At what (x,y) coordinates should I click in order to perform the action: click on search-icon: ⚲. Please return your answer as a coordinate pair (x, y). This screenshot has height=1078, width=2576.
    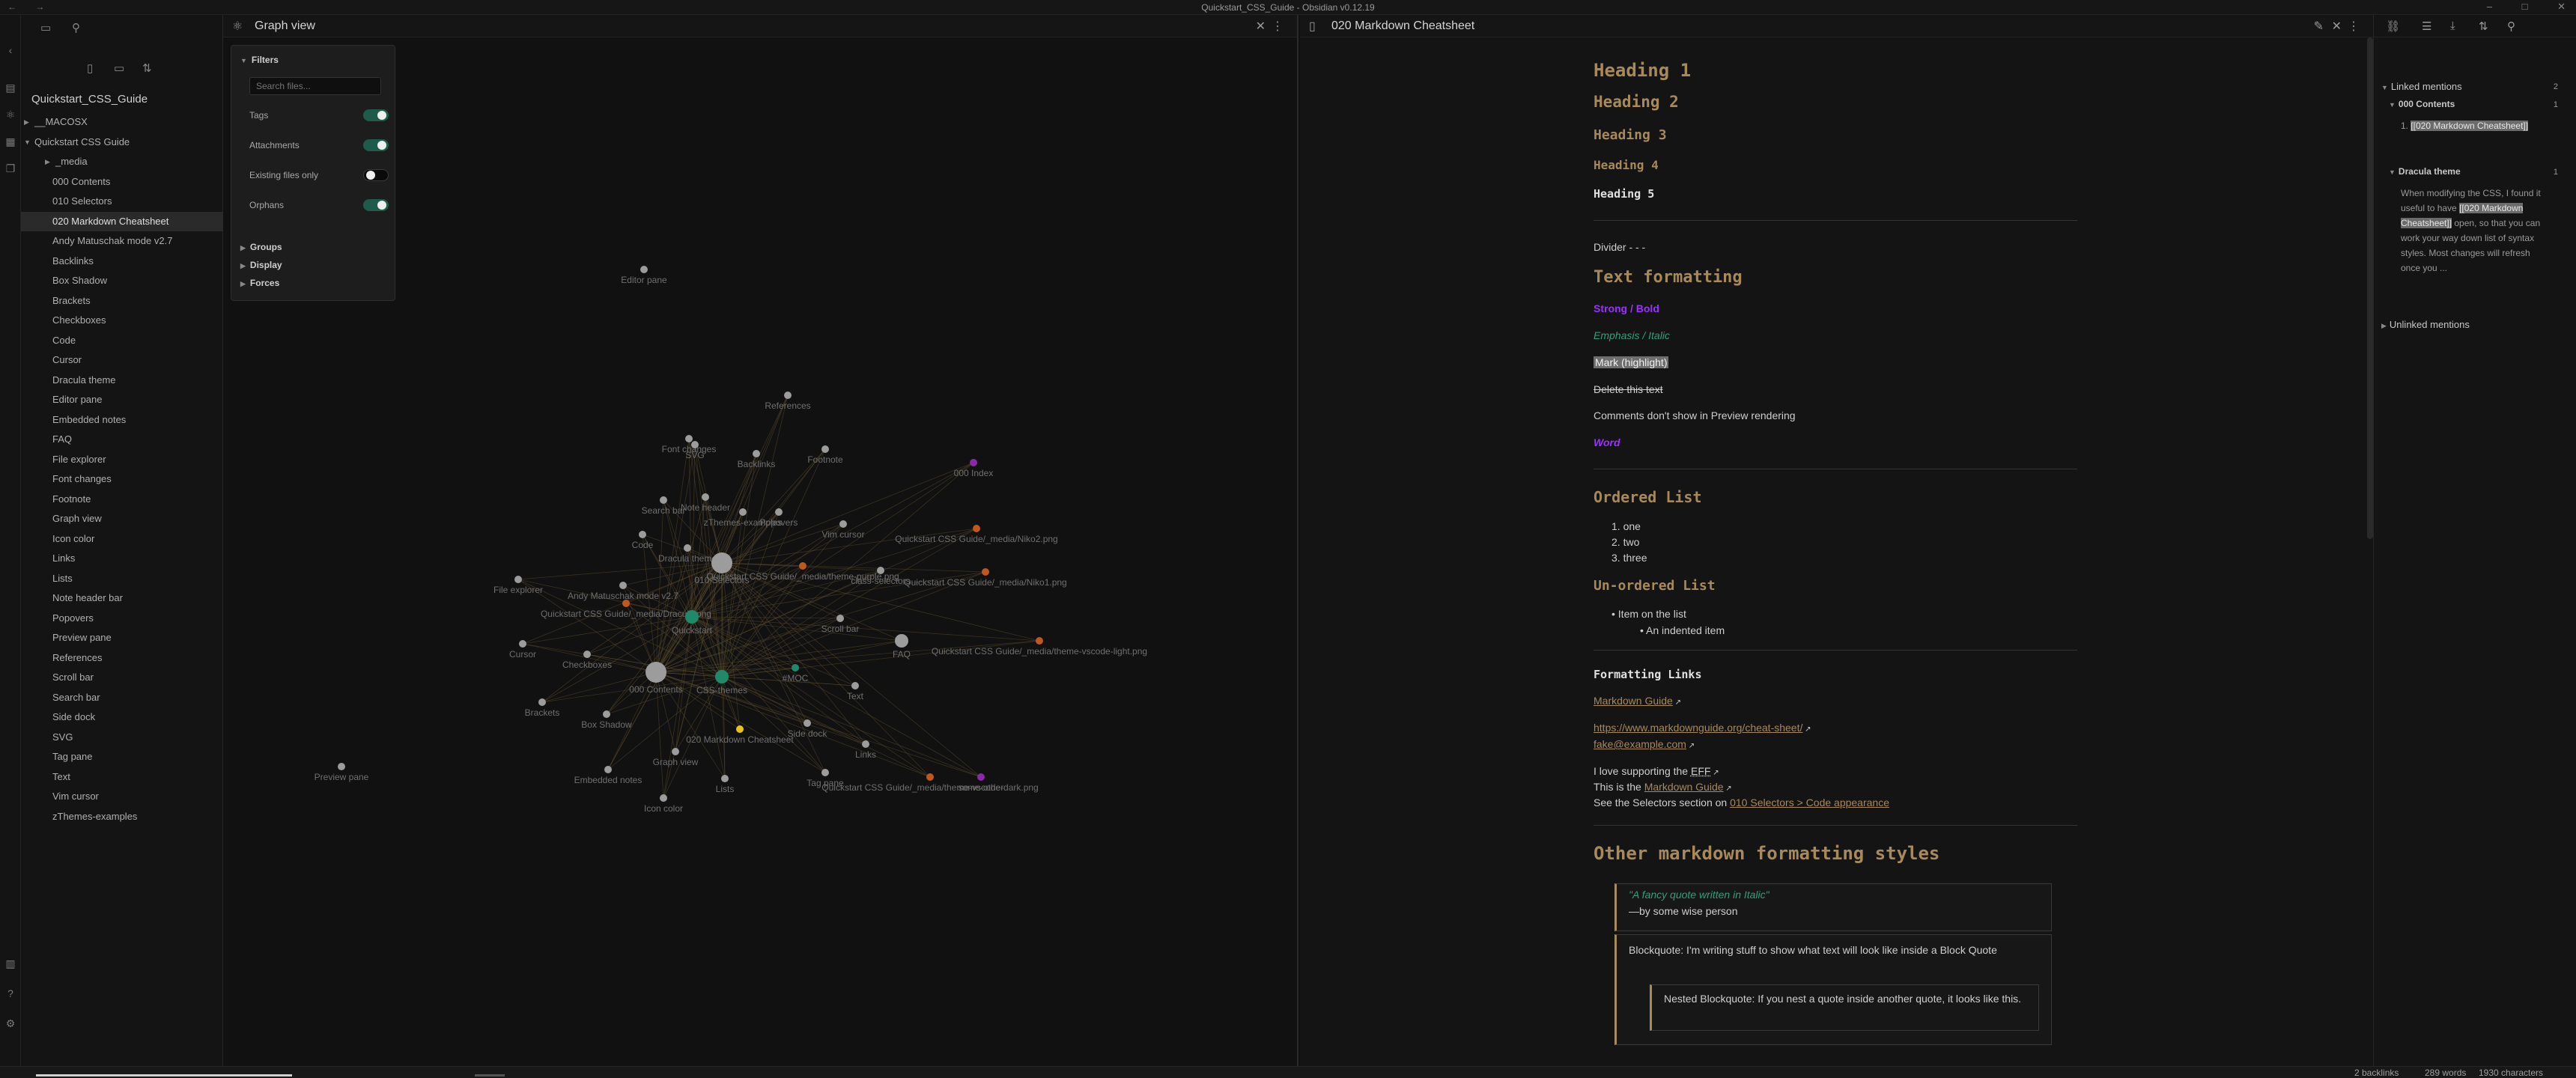
    Looking at the image, I should click on (76, 27).